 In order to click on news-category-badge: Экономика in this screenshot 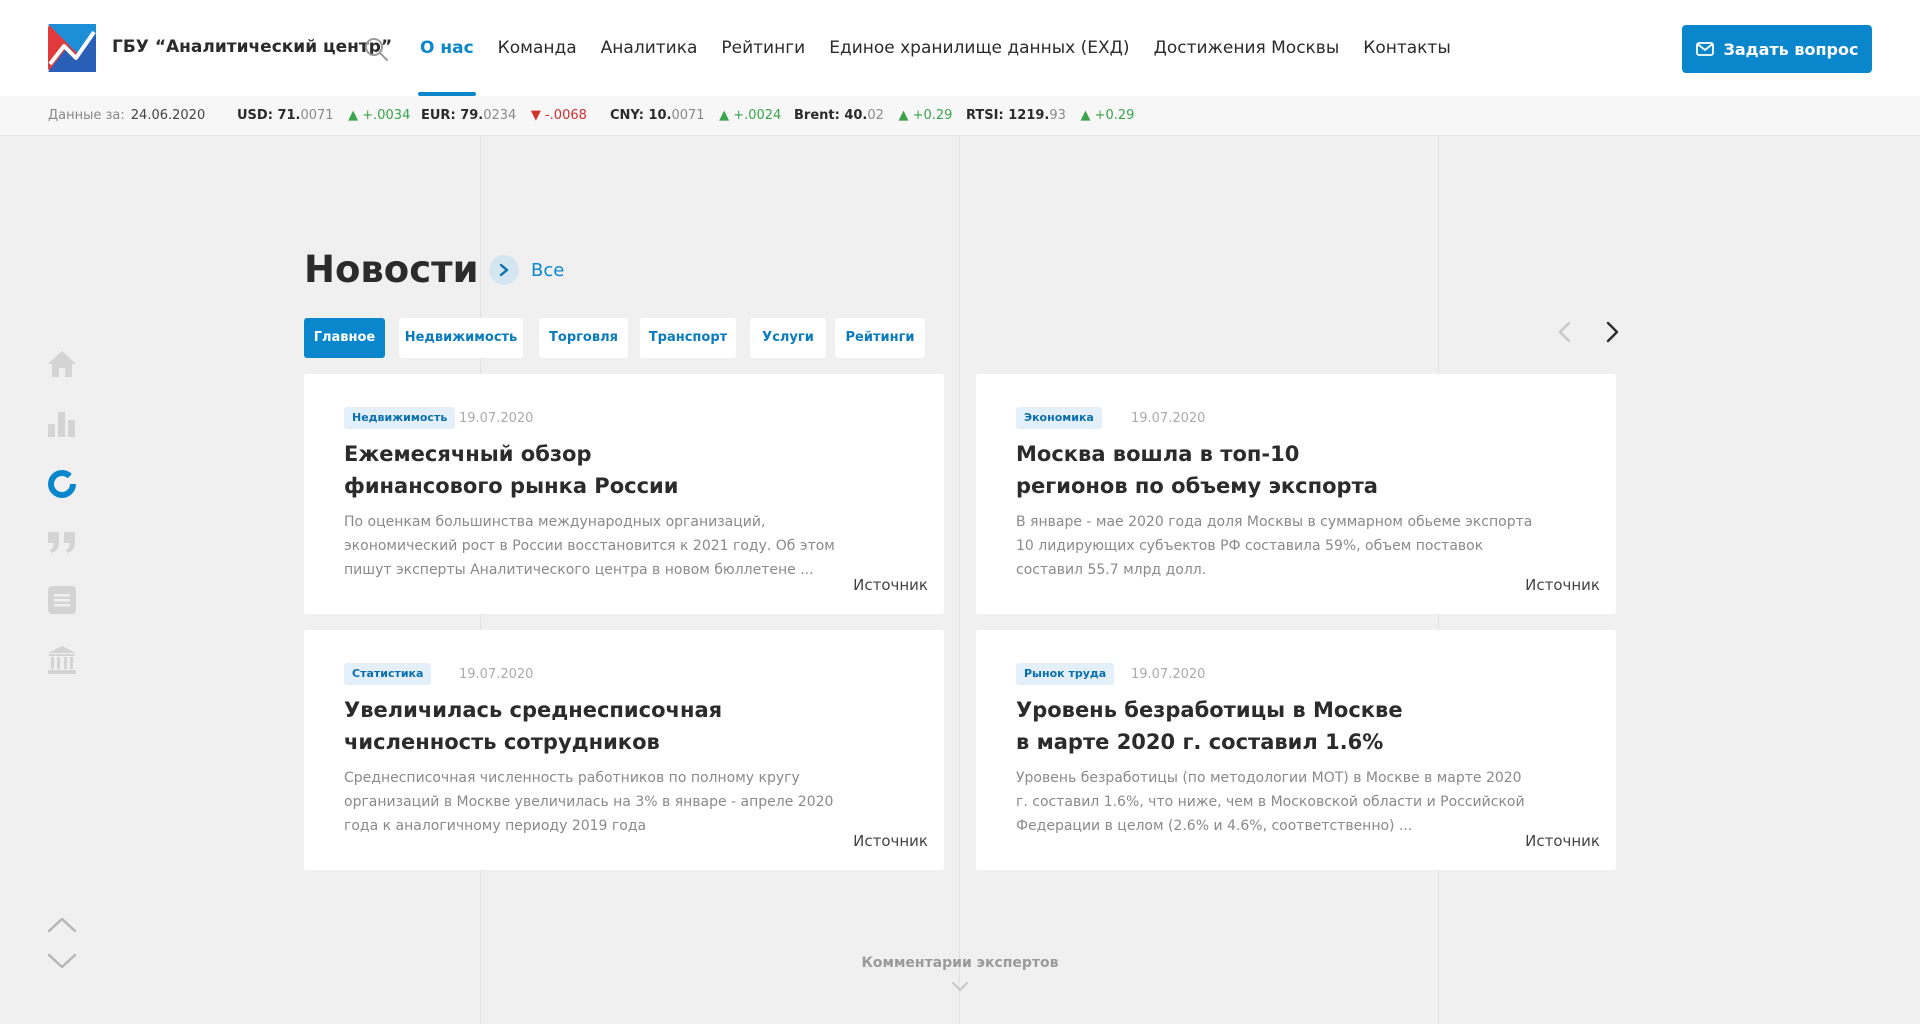, I will do `click(1059, 418)`.